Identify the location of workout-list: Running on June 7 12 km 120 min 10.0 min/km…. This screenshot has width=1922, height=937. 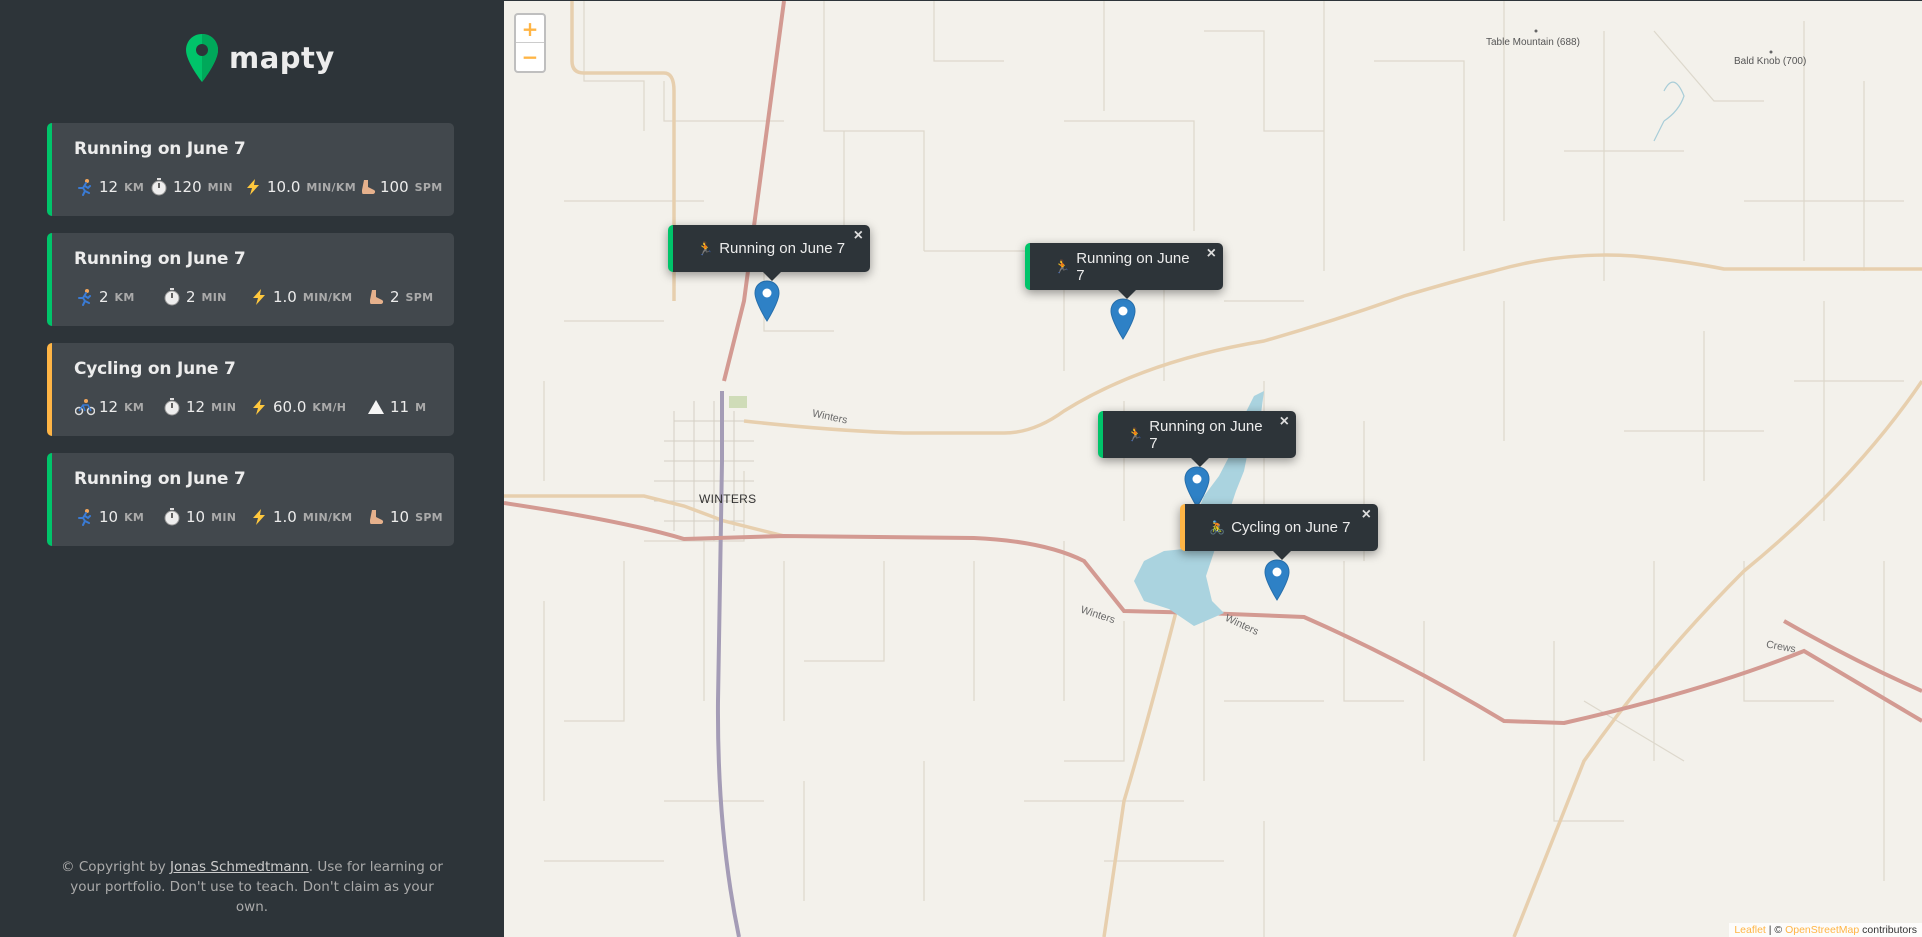
(250, 343).